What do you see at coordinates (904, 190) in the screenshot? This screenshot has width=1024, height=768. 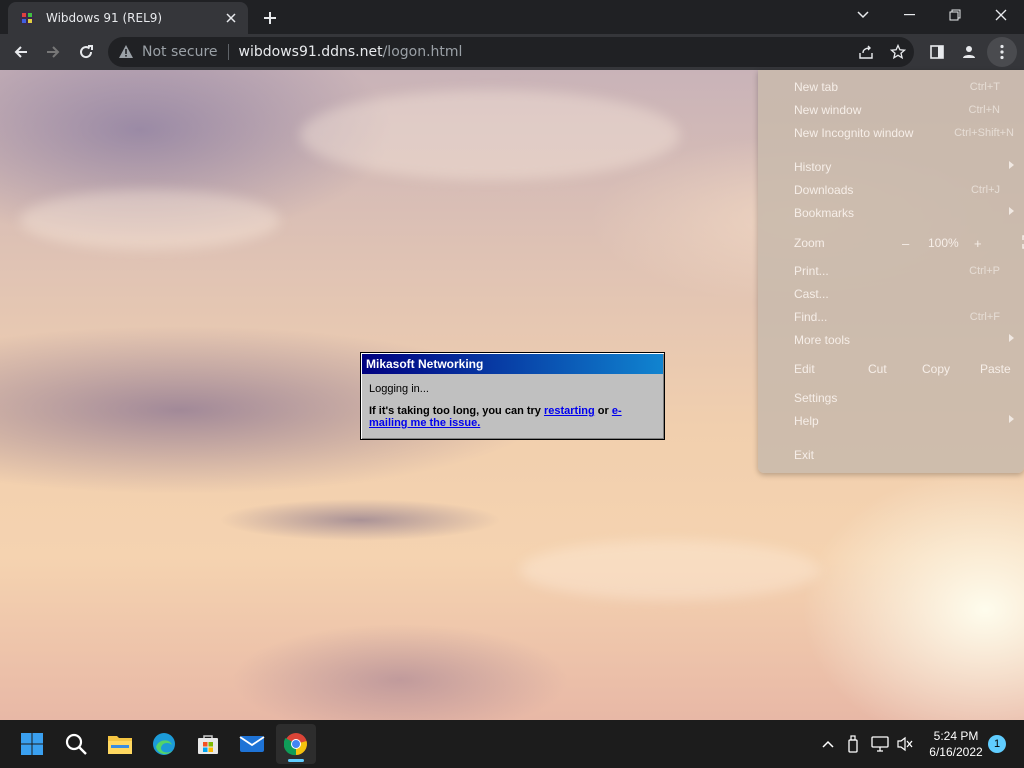 I see `menu-item-downloads: Downloads Ctrl+J` at bounding box center [904, 190].